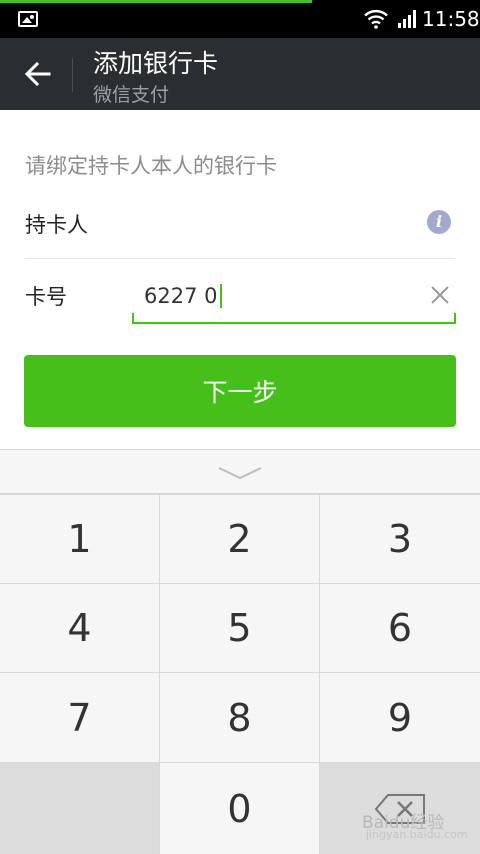 This screenshot has height=854, width=480. What do you see at coordinates (240, 74) in the screenshot?
I see `action-bar: 添加银行卡 微信支付` at bounding box center [240, 74].